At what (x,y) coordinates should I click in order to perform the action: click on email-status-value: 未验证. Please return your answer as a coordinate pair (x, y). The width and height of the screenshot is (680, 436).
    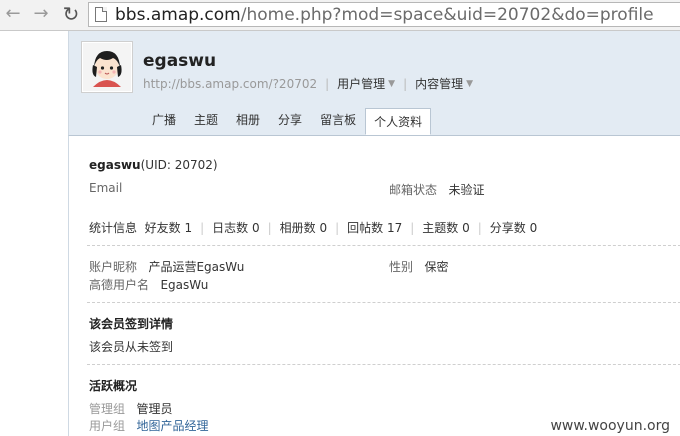
    Looking at the image, I should click on (466, 190).